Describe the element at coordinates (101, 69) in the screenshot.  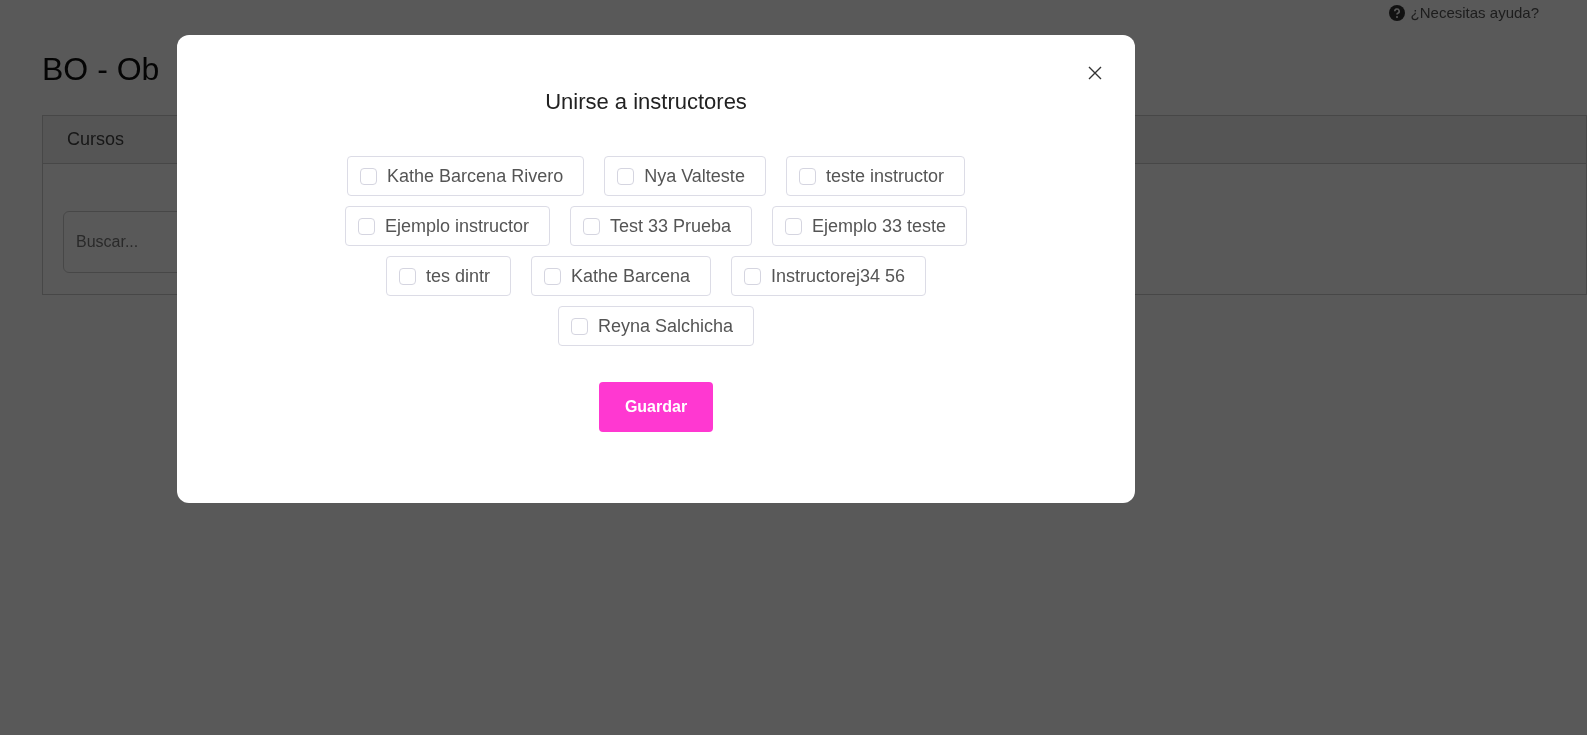
I see `page-title: BO - Ob` at that location.